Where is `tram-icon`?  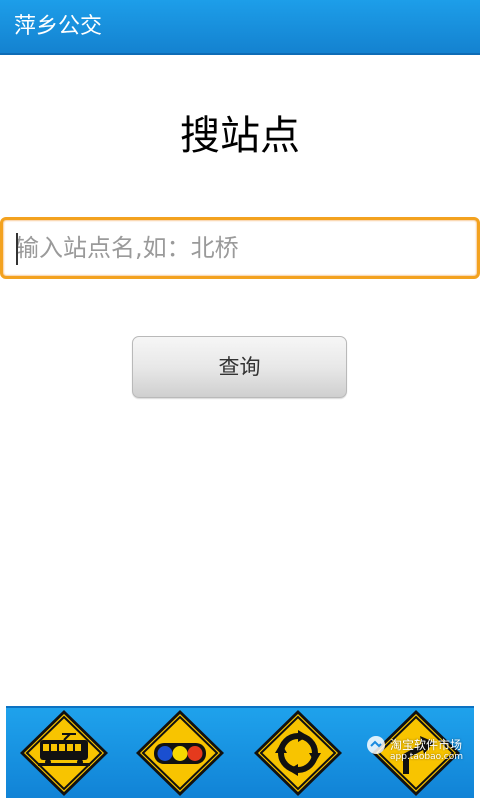 tram-icon is located at coordinates (64, 753).